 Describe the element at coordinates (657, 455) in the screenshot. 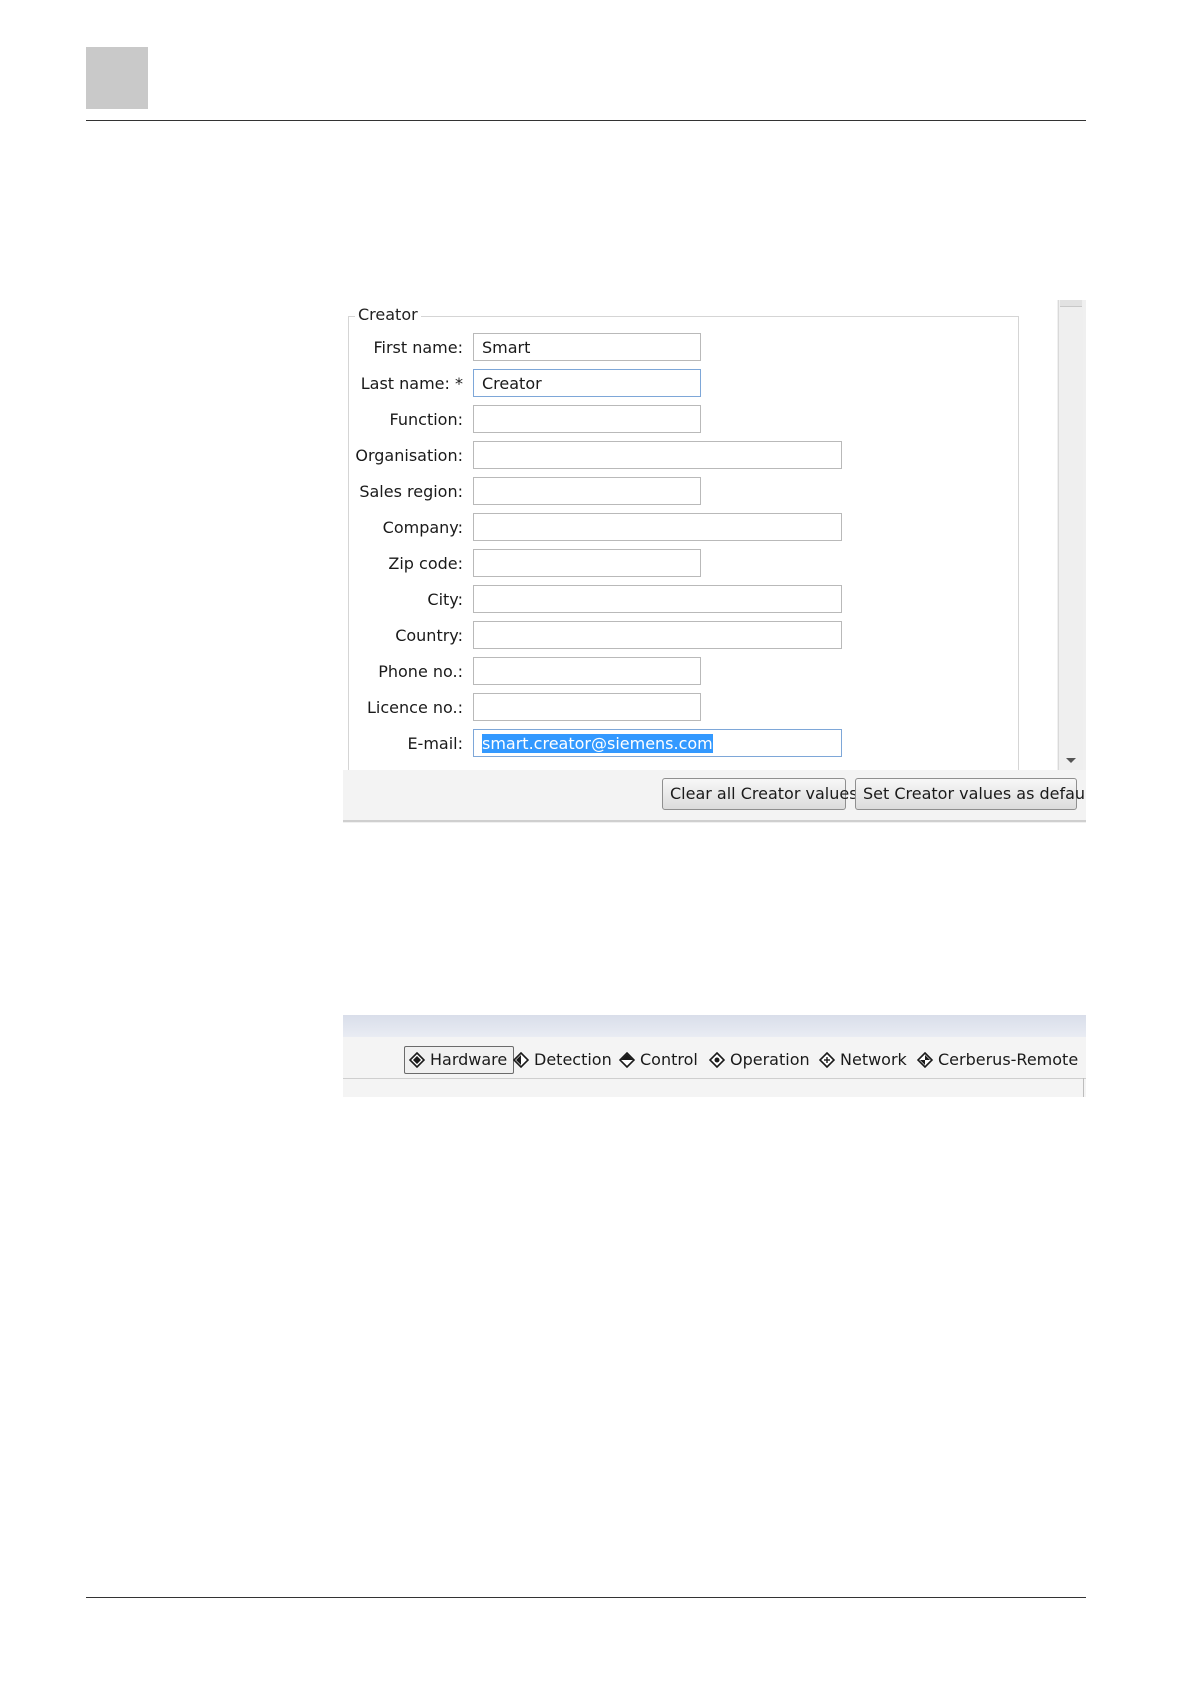

I see `organisation-input` at that location.